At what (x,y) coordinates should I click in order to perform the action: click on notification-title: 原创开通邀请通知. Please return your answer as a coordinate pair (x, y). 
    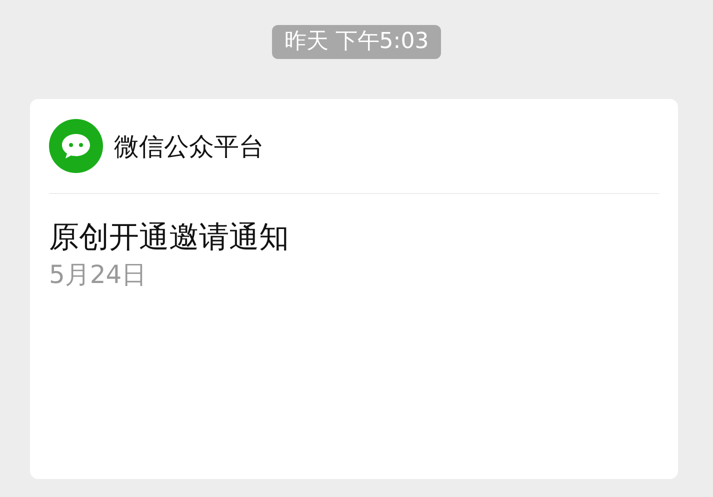
    Looking at the image, I should click on (169, 238).